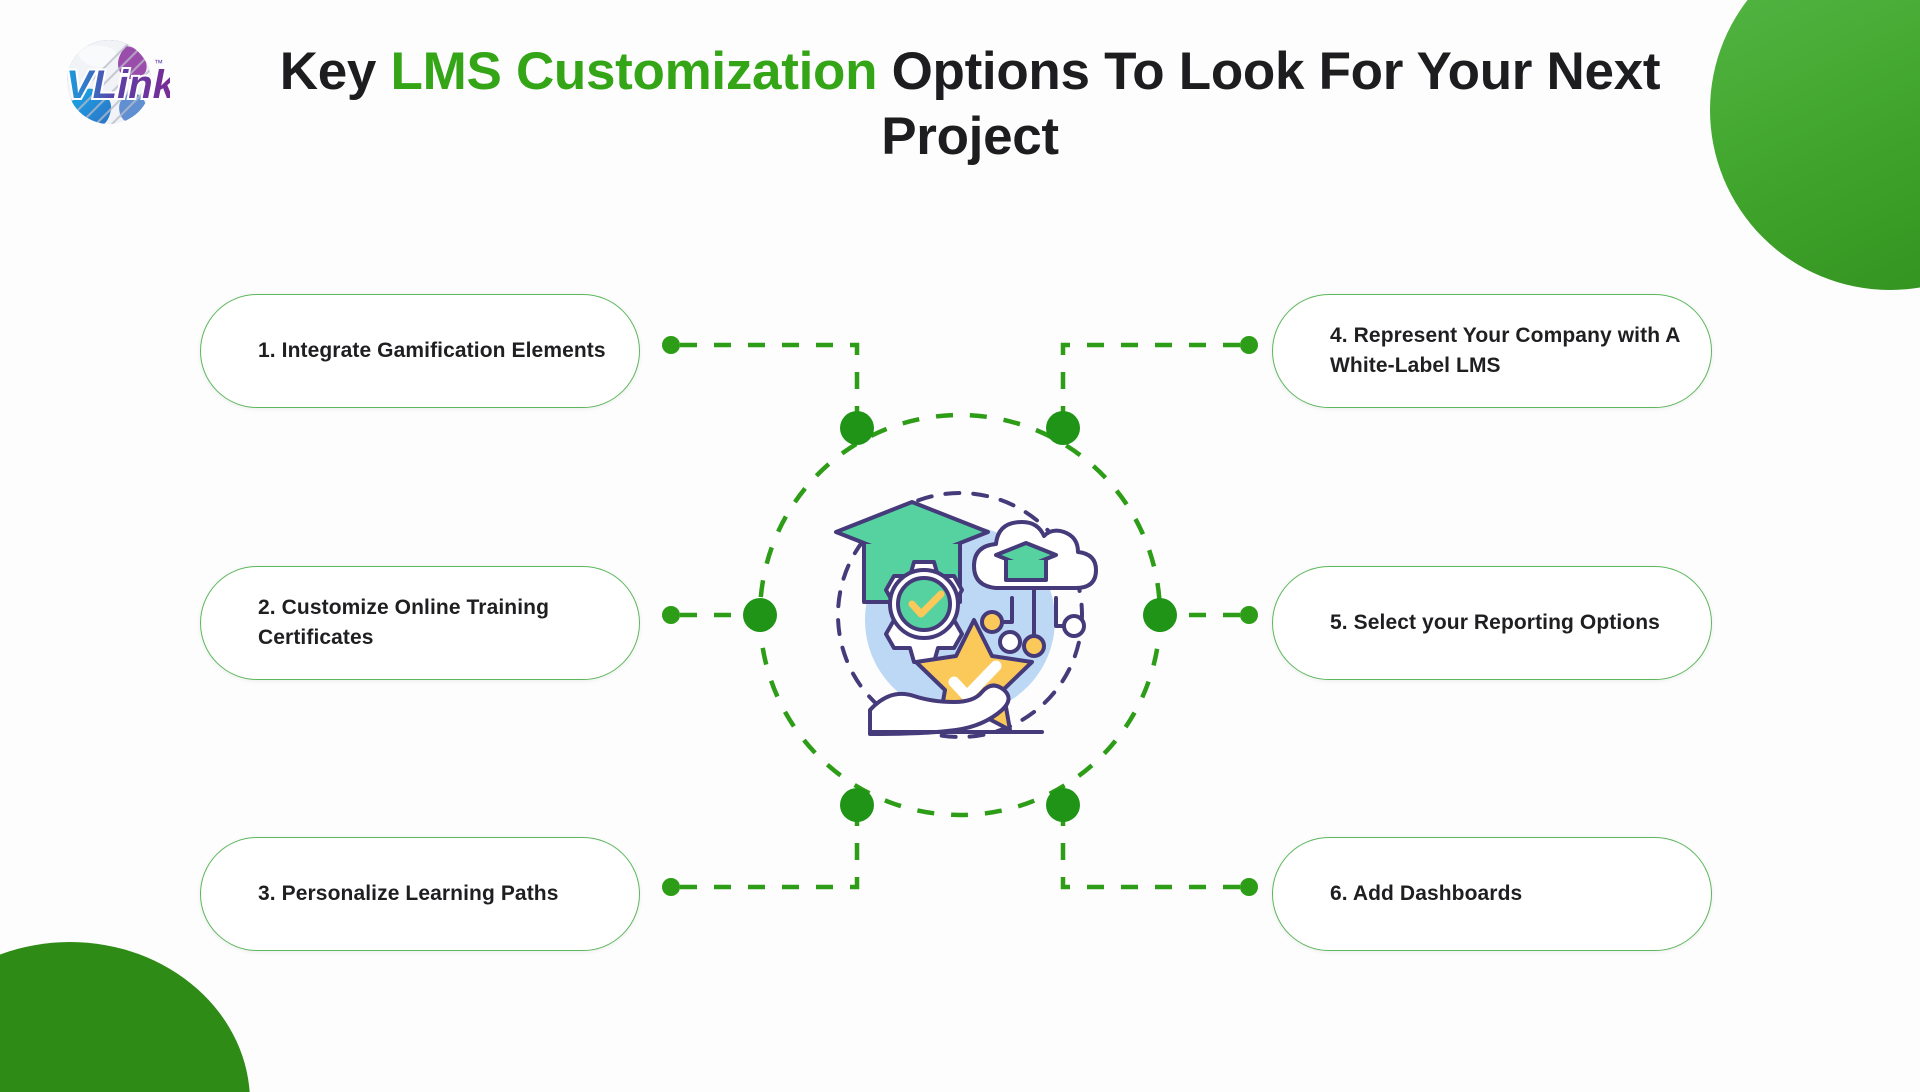 This screenshot has width=1920, height=1092. I want to click on option-pill-5: 5. Select your Reporting Options, so click(1492, 623).